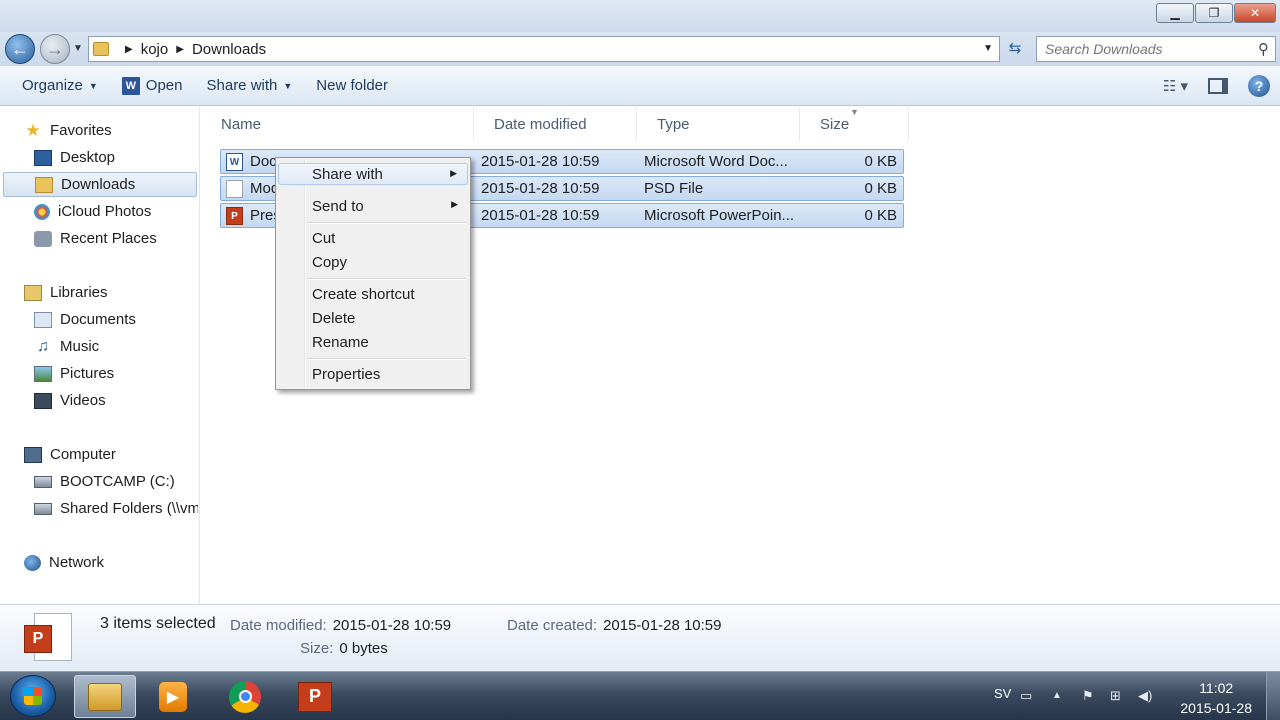  I want to click on taskbar-media-player: ▶, so click(173, 696).